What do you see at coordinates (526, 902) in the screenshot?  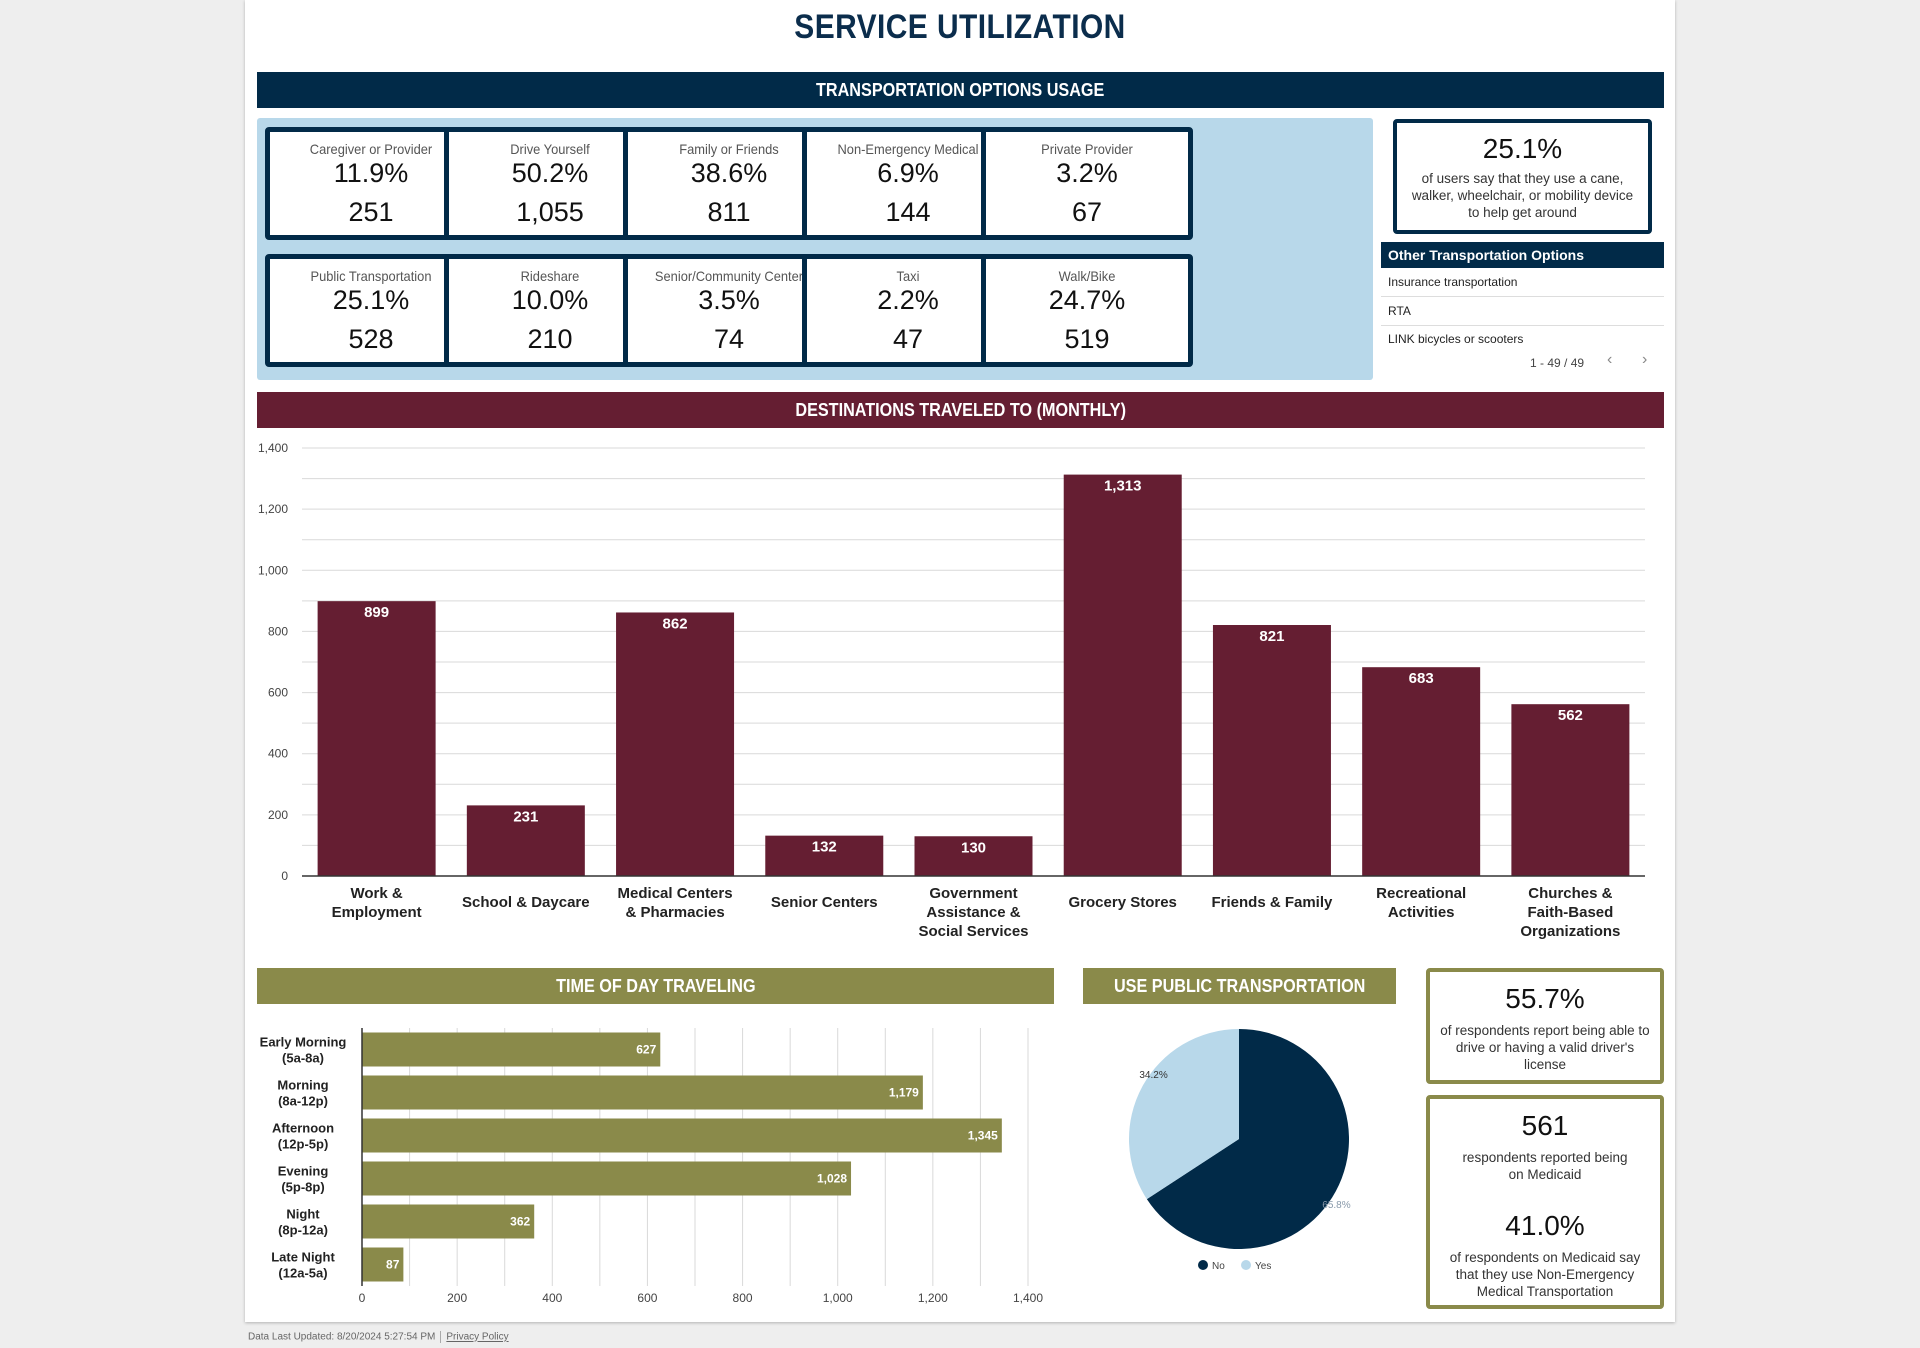 I see `x-tick-label: School & Daycare` at bounding box center [526, 902].